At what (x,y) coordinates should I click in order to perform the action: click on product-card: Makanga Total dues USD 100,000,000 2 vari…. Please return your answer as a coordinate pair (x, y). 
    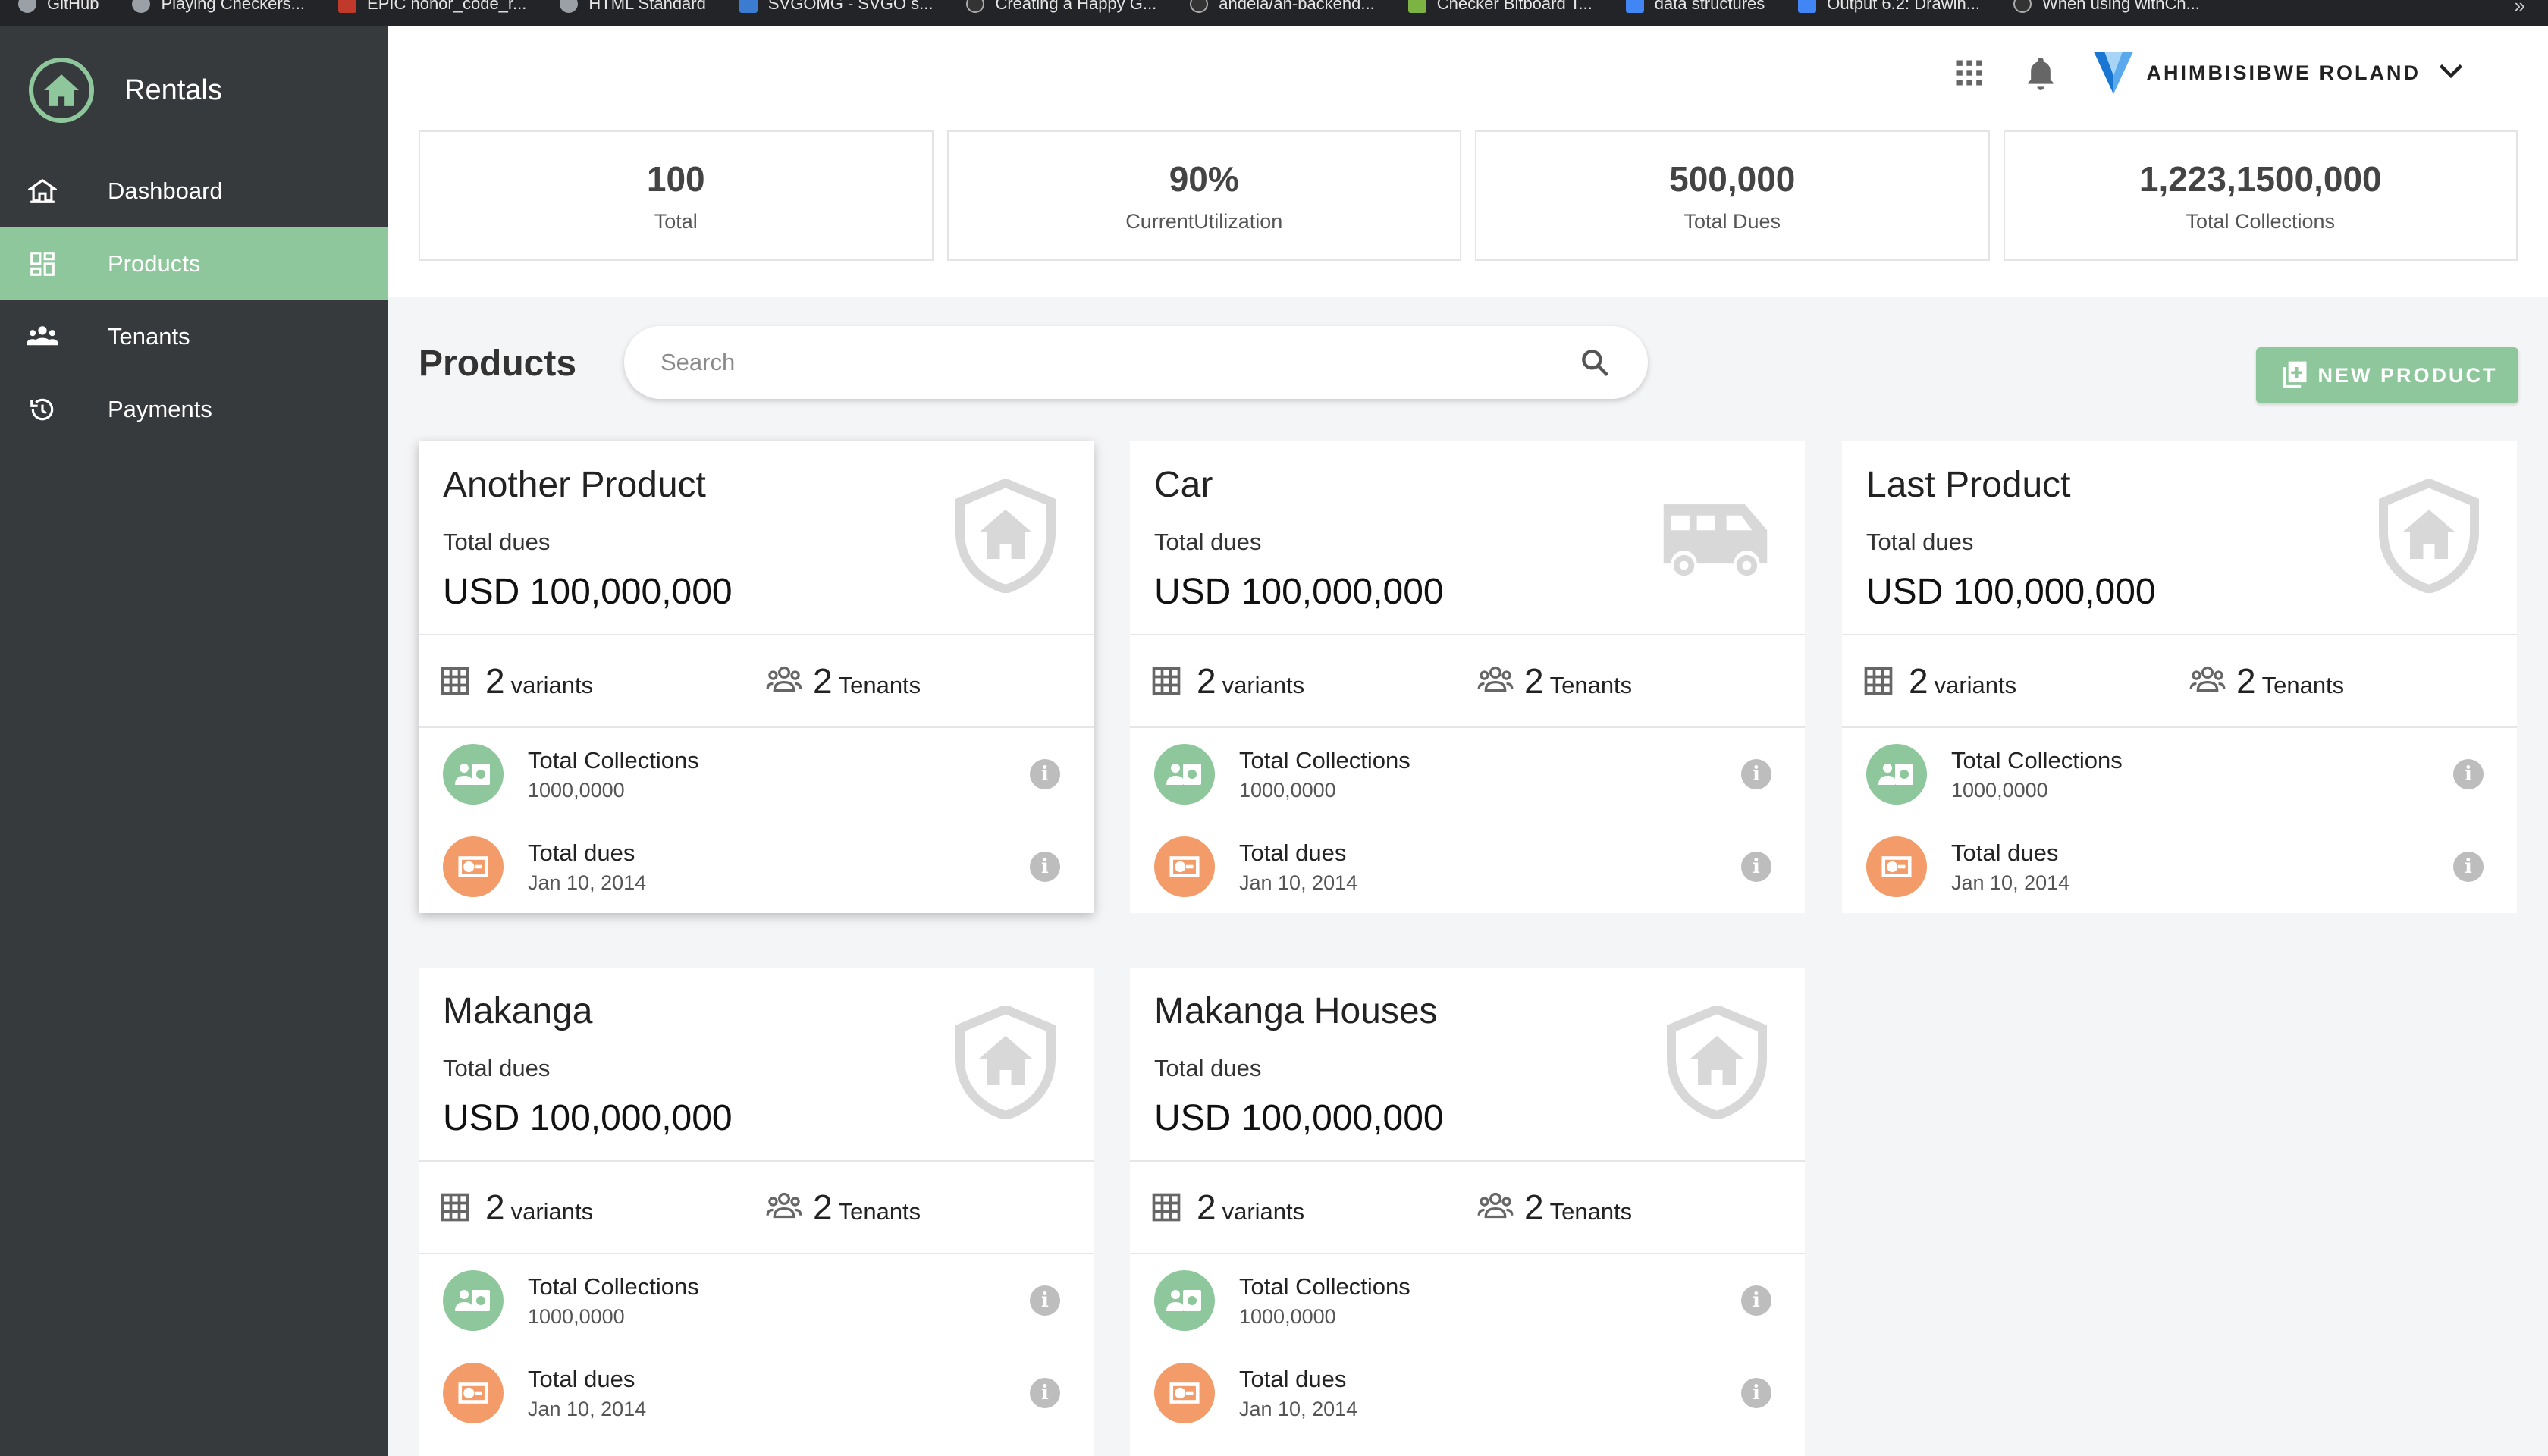
    Looking at the image, I should click on (756, 1212).